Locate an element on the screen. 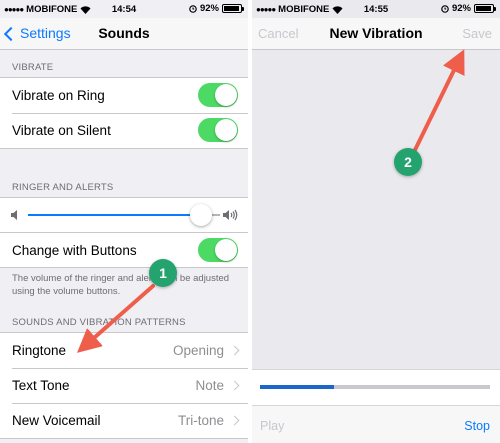  recording-progress-panel is located at coordinates (376, 387).